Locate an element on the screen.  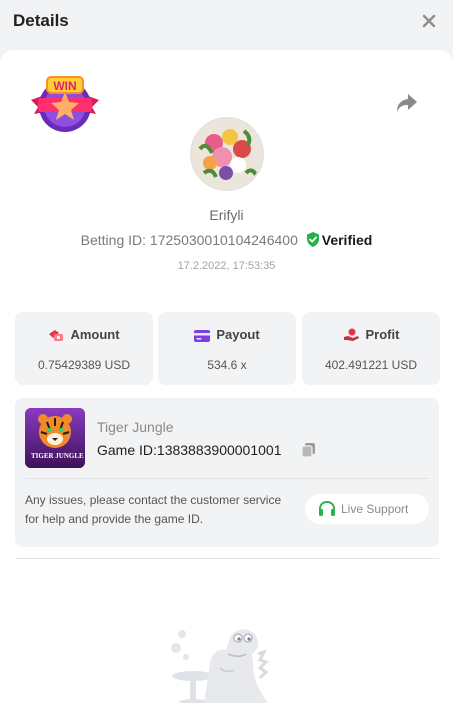
card-icon is located at coordinates (202, 336).